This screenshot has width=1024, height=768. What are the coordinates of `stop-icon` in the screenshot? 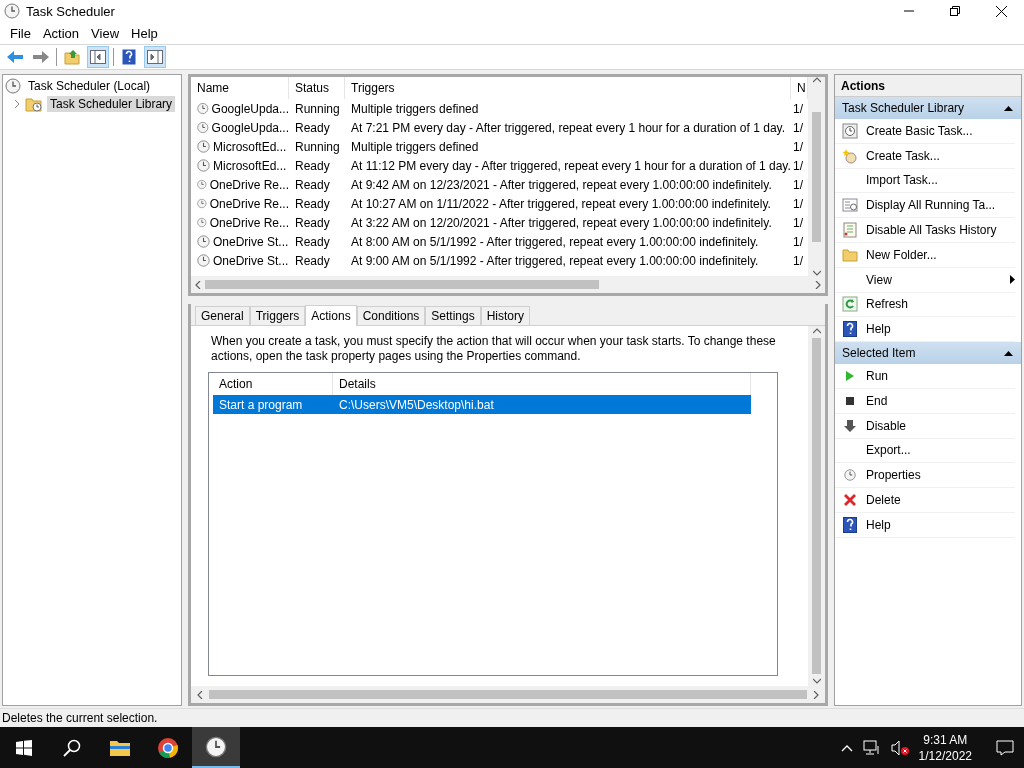 It's located at (850, 400).